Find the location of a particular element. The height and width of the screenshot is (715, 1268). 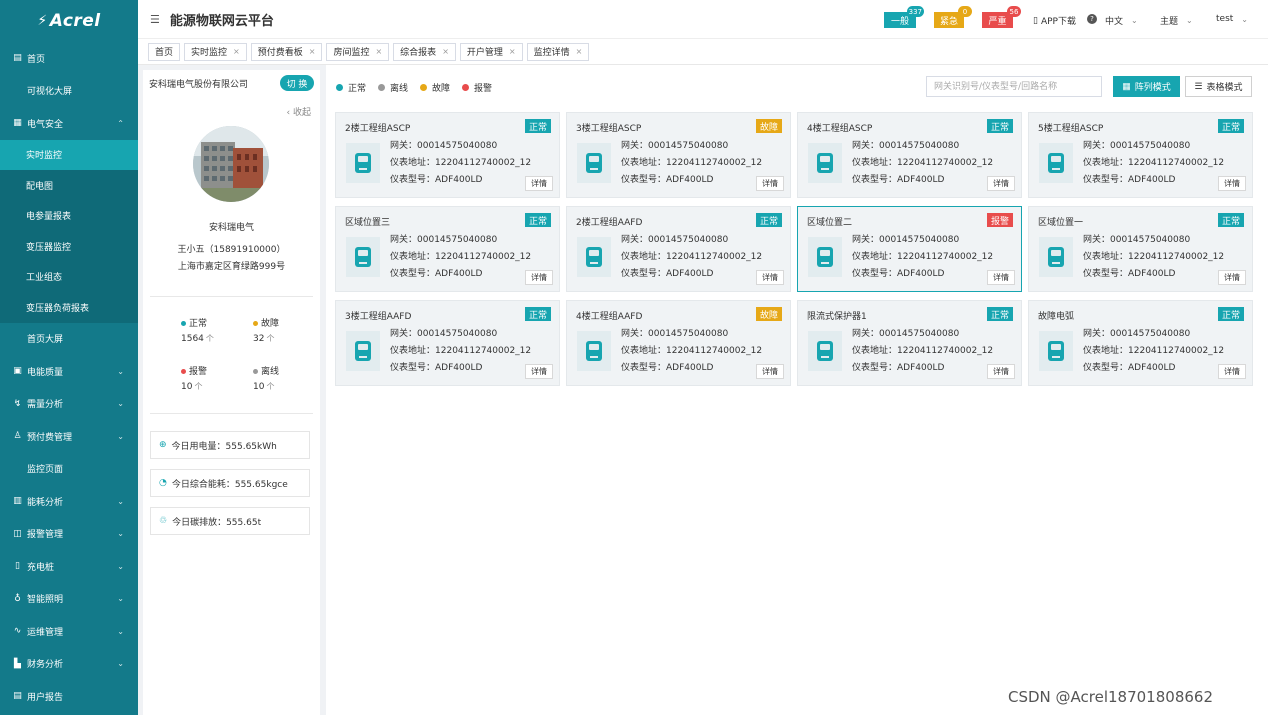

sidebar-item: 可视化大屏 is located at coordinates (69, 91).